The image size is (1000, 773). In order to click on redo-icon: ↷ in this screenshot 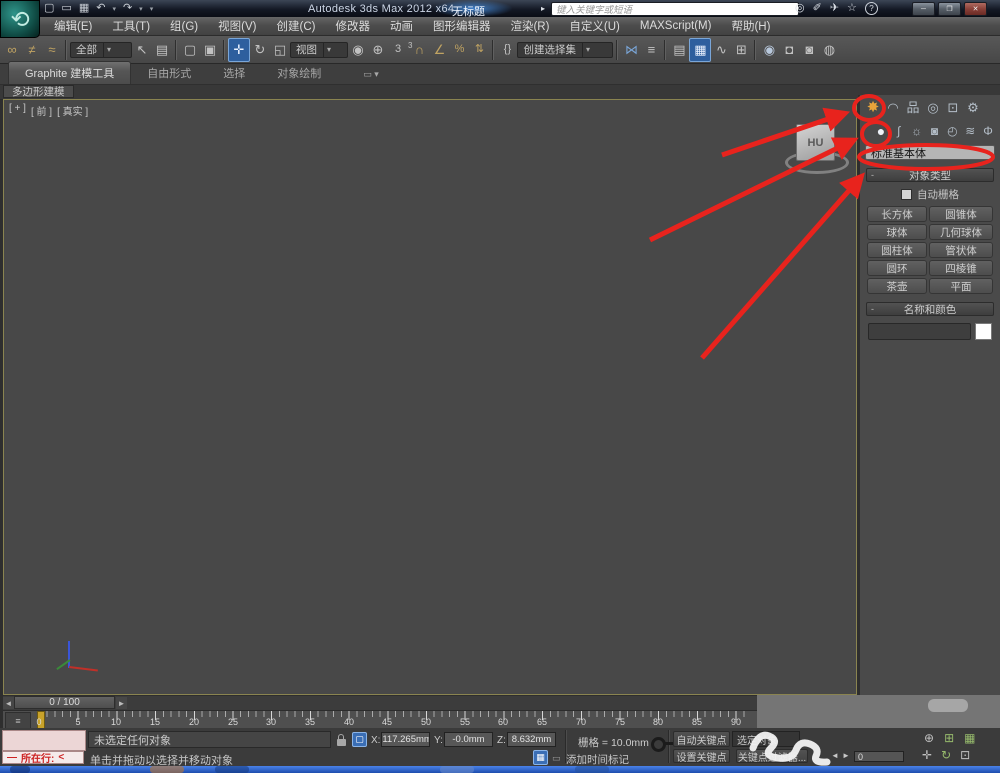, I will do `click(127, 8)`.